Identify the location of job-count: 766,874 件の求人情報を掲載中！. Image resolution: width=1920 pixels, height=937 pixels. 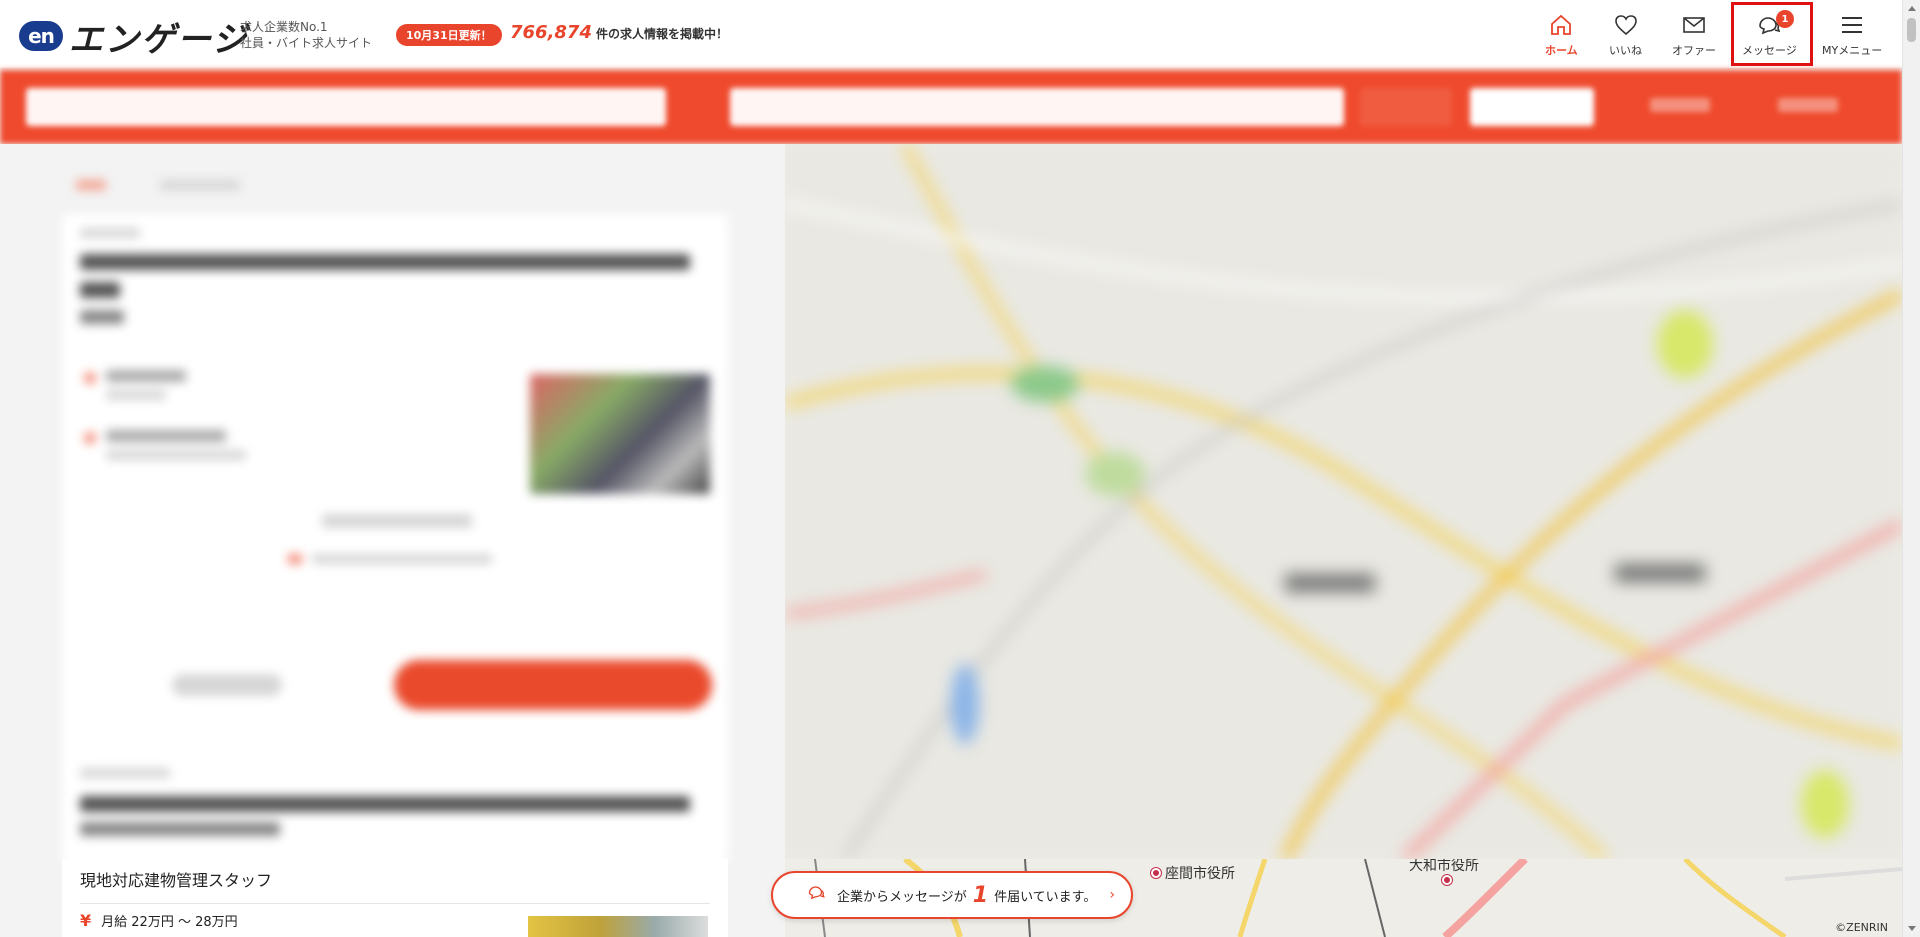
(619, 32).